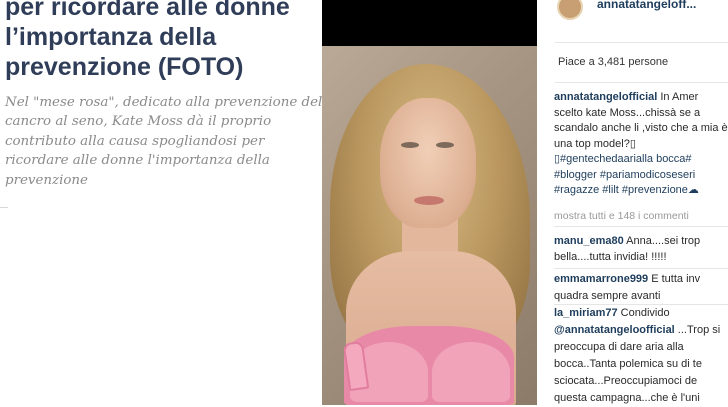 The image size is (728, 407). I want to click on comment-author-link: la_miriam77, so click(586, 313).